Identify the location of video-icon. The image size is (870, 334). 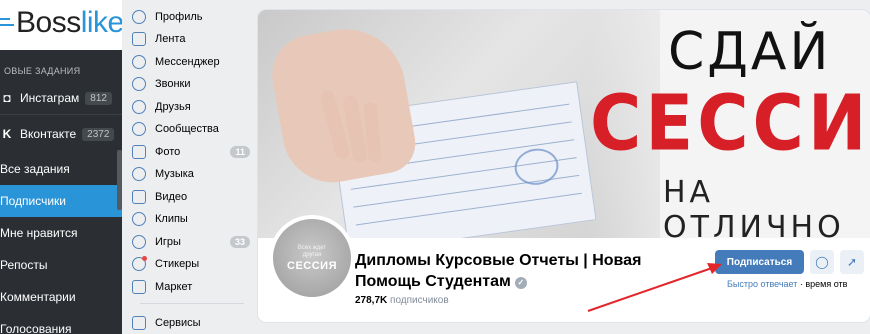
(139, 197).